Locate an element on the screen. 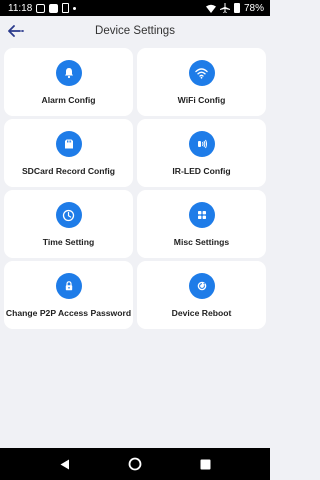 This screenshot has width=320, height=480. card-label: Time Setting is located at coordinates (68, 242).